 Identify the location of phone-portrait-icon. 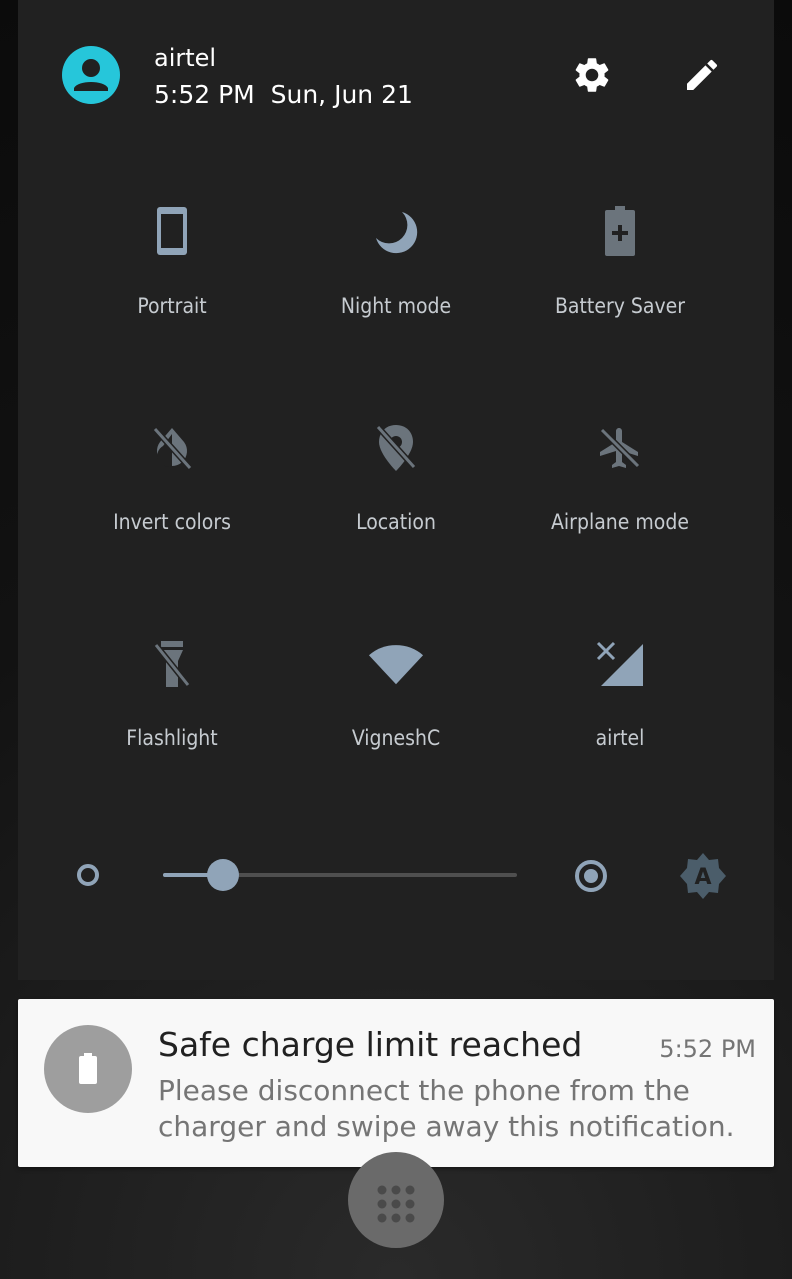
(172, 232).